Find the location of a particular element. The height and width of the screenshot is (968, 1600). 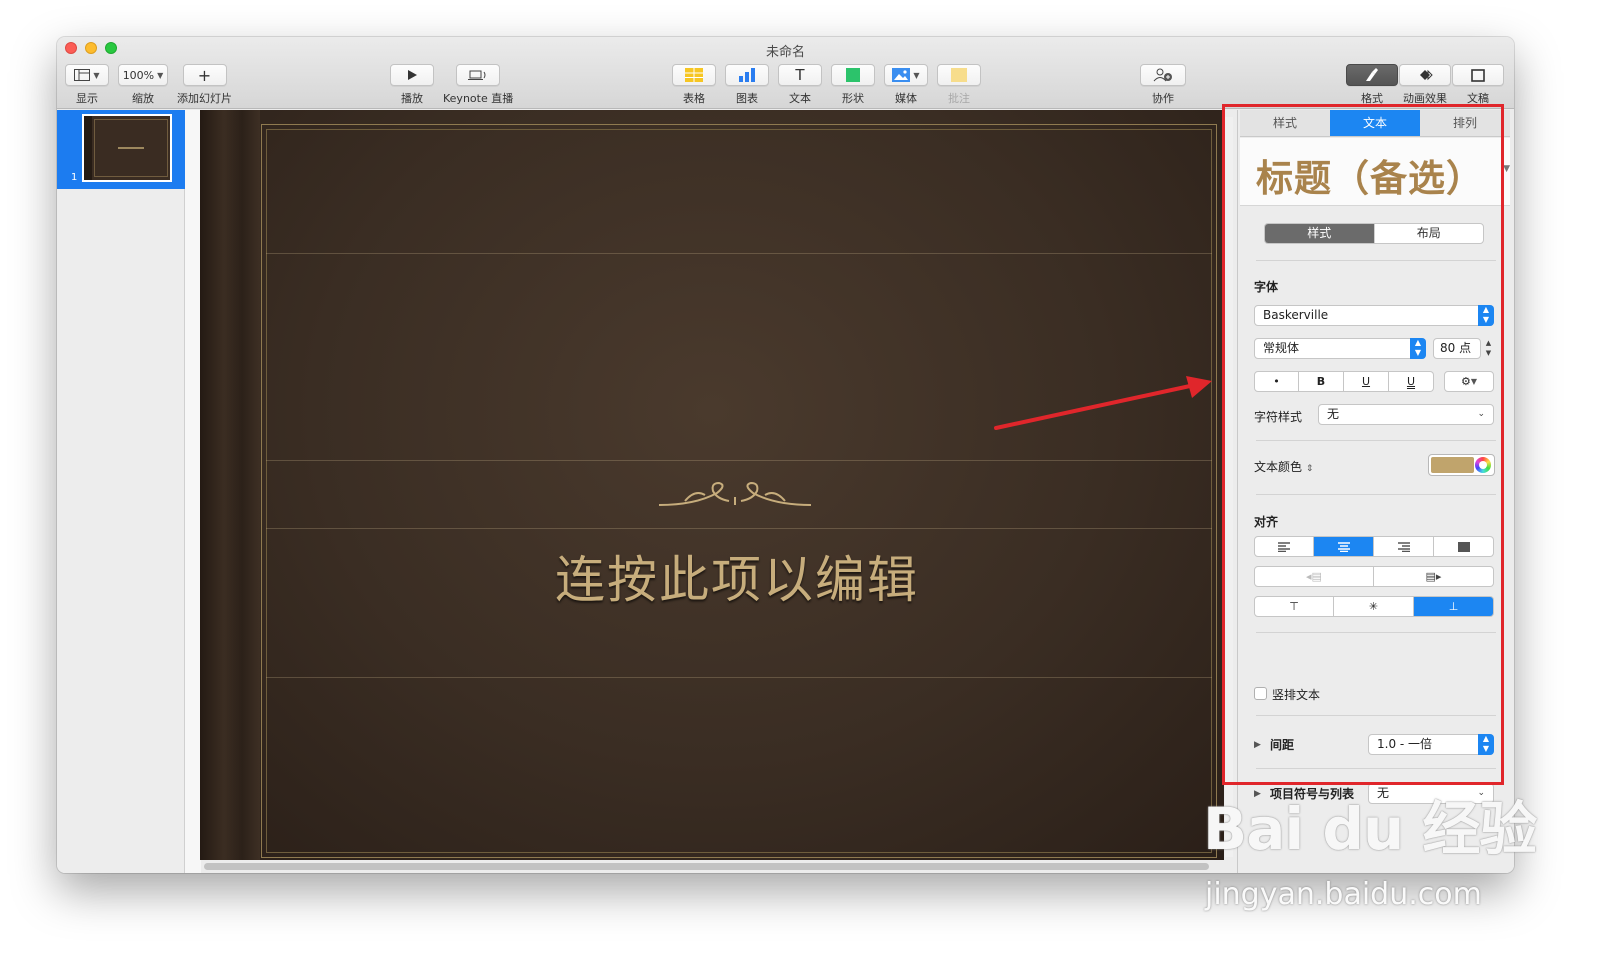

text-color-label: 文本颜色 ⇕ is located at coordinates (1283, 466).